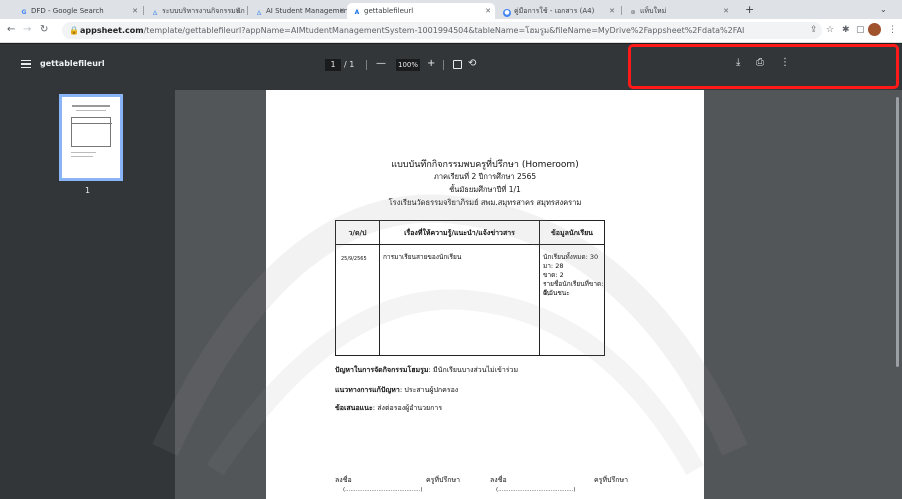 The height and width of the screenshot is (499, 902). I want to click on google-icon: G, so click(24, 12).